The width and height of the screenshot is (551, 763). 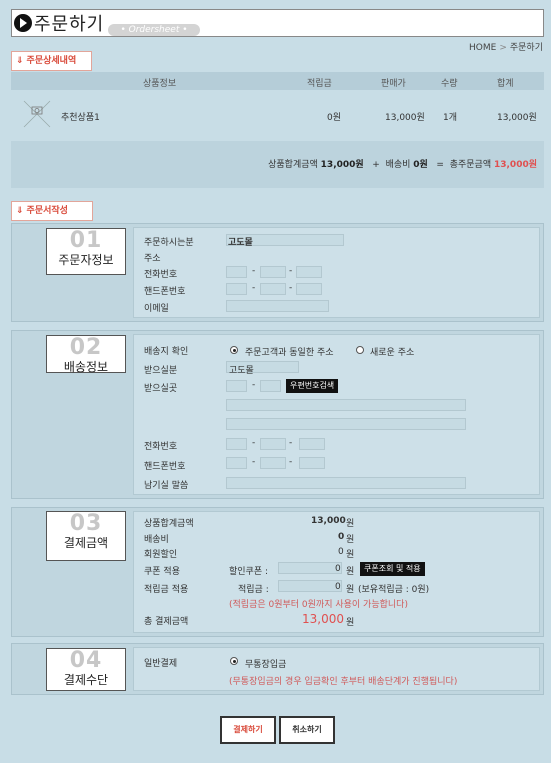 I want to click on shipping-info-heading: 02 배송정보, so click(x=86, y=354).